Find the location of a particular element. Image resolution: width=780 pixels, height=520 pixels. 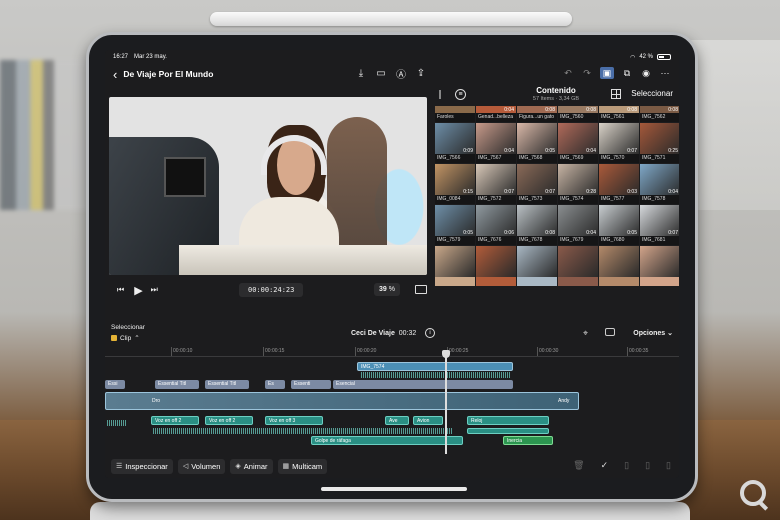

grid-view-icon is located at coordinates (616, 94).